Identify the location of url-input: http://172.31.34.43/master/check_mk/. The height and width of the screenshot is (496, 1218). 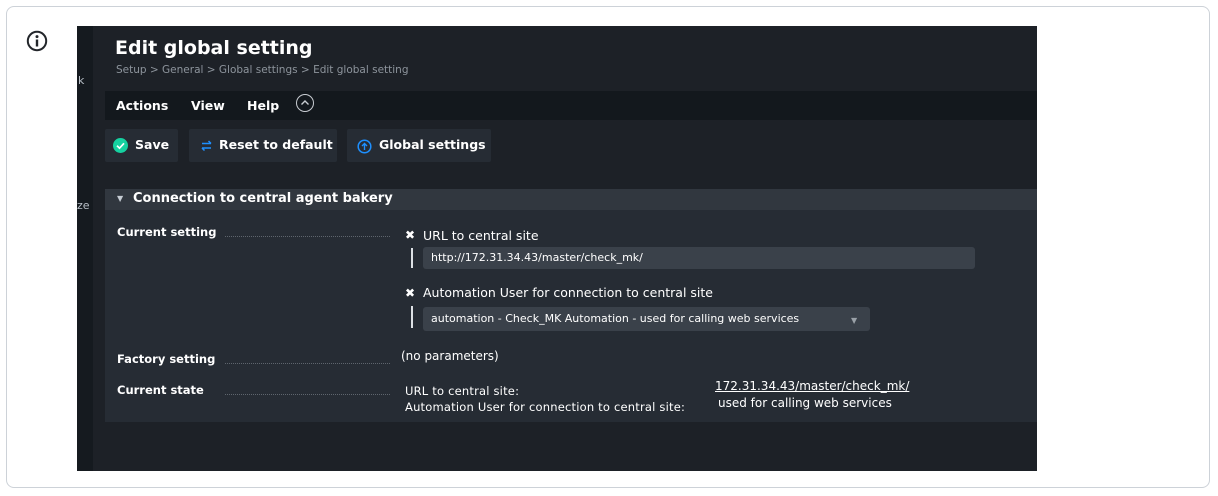
(699, 258).